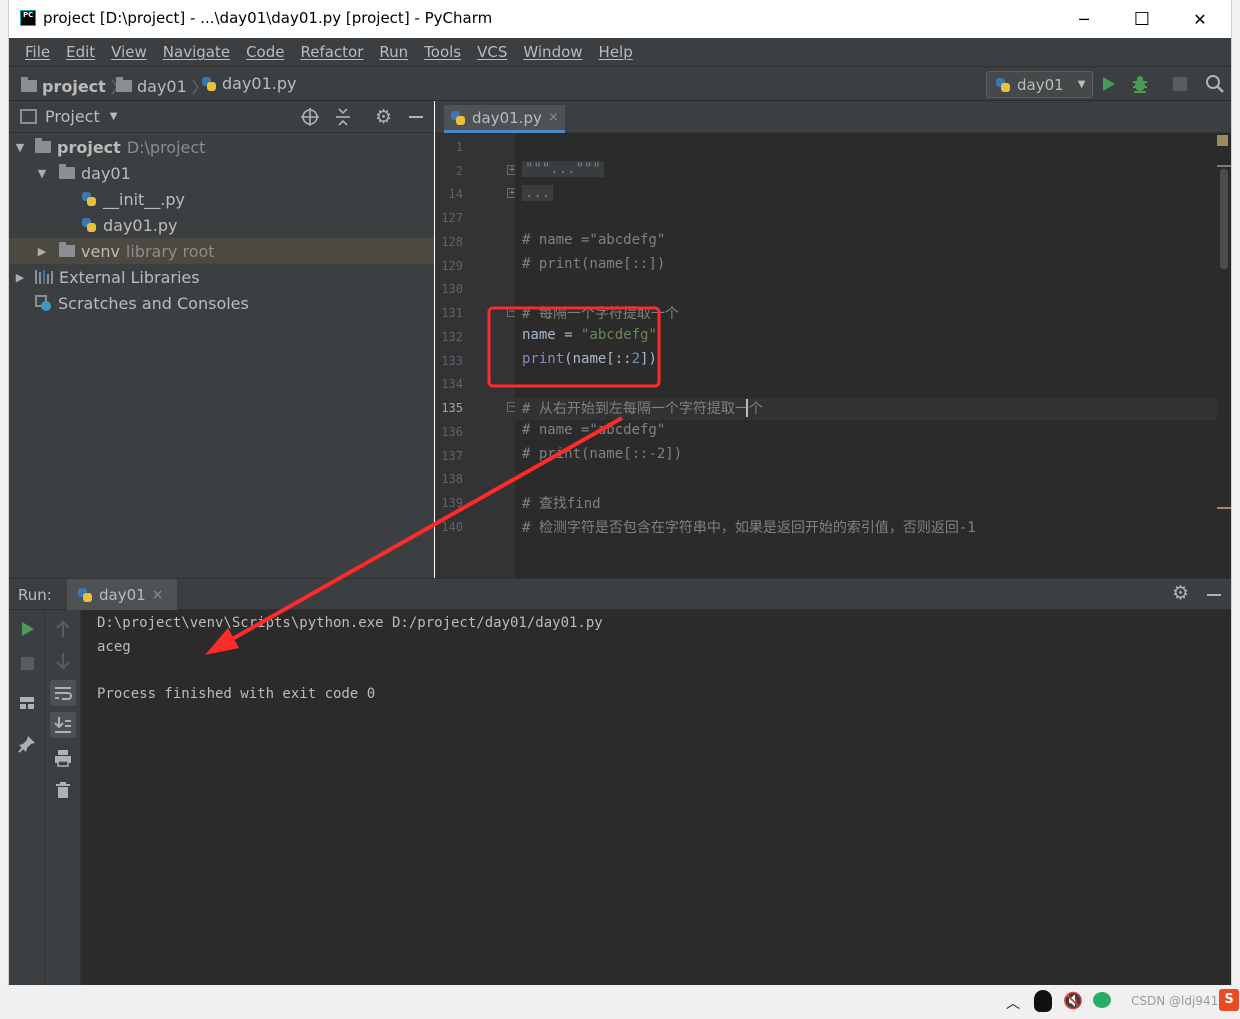 The image size is (1240, 1019). What do you see at coordinates (1102, 1000) in the screenshot?
I see `wechat-tray-icon` at bounding box center [1102, 1000].